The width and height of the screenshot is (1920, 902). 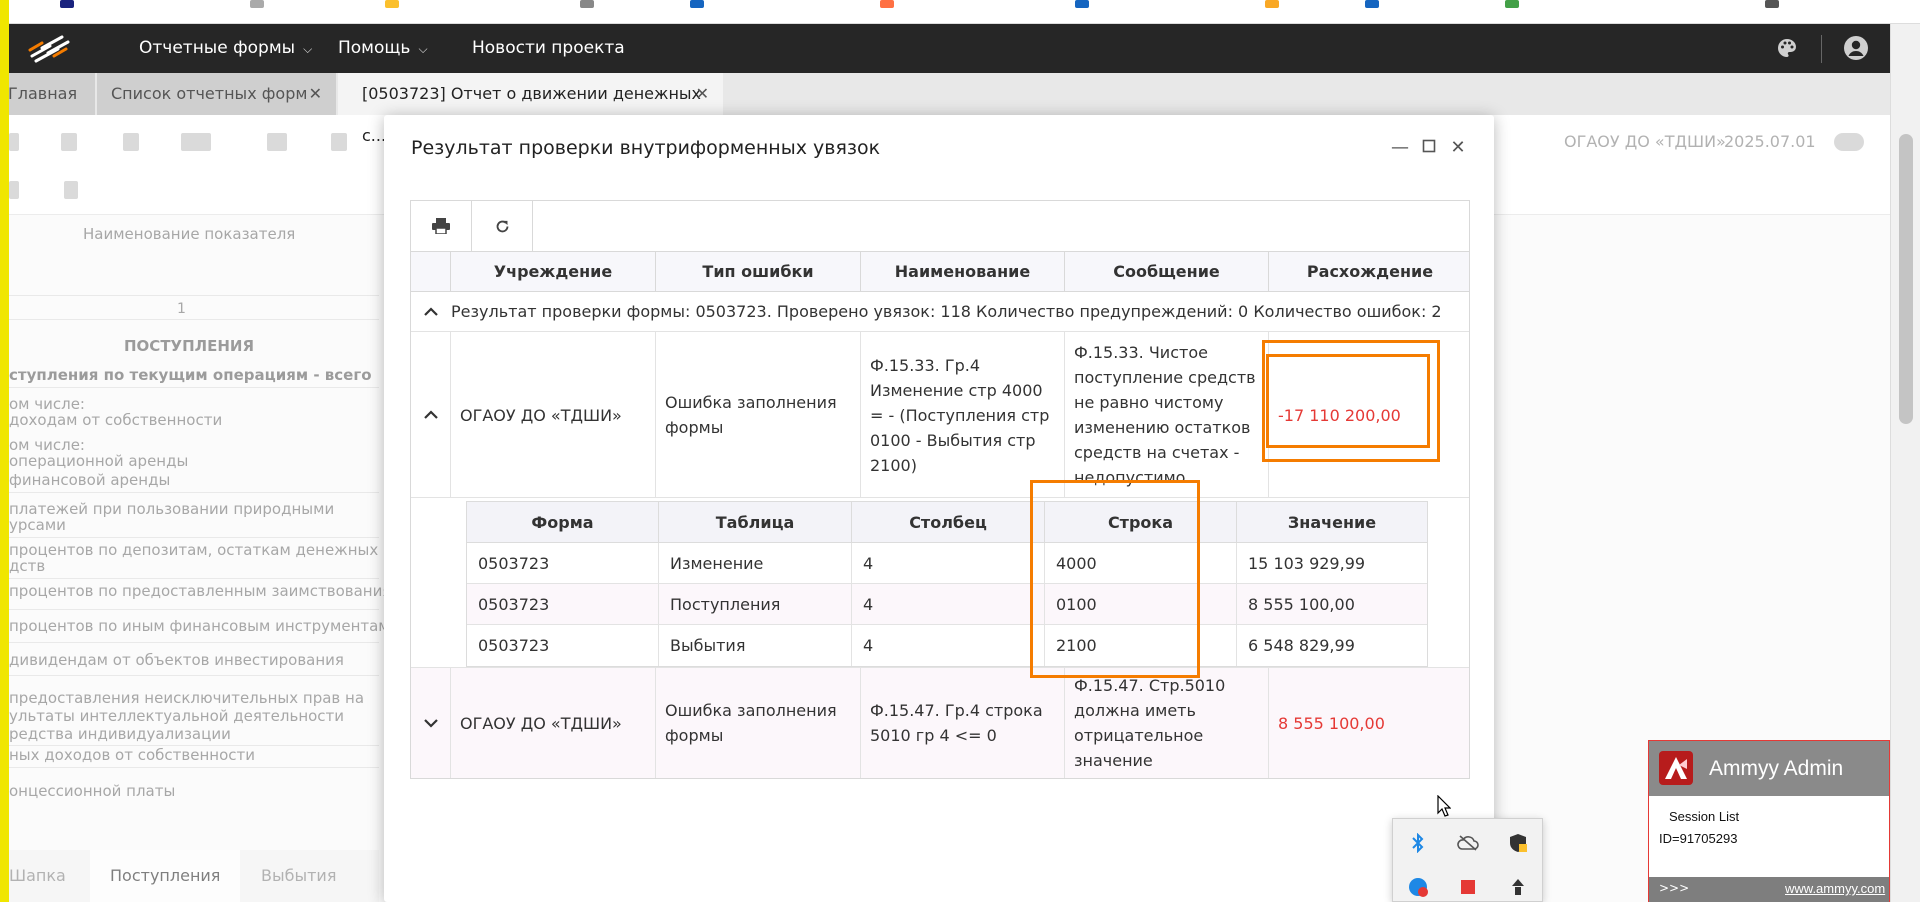 I want to click on highlight-box, so click(x=1115, y=579).